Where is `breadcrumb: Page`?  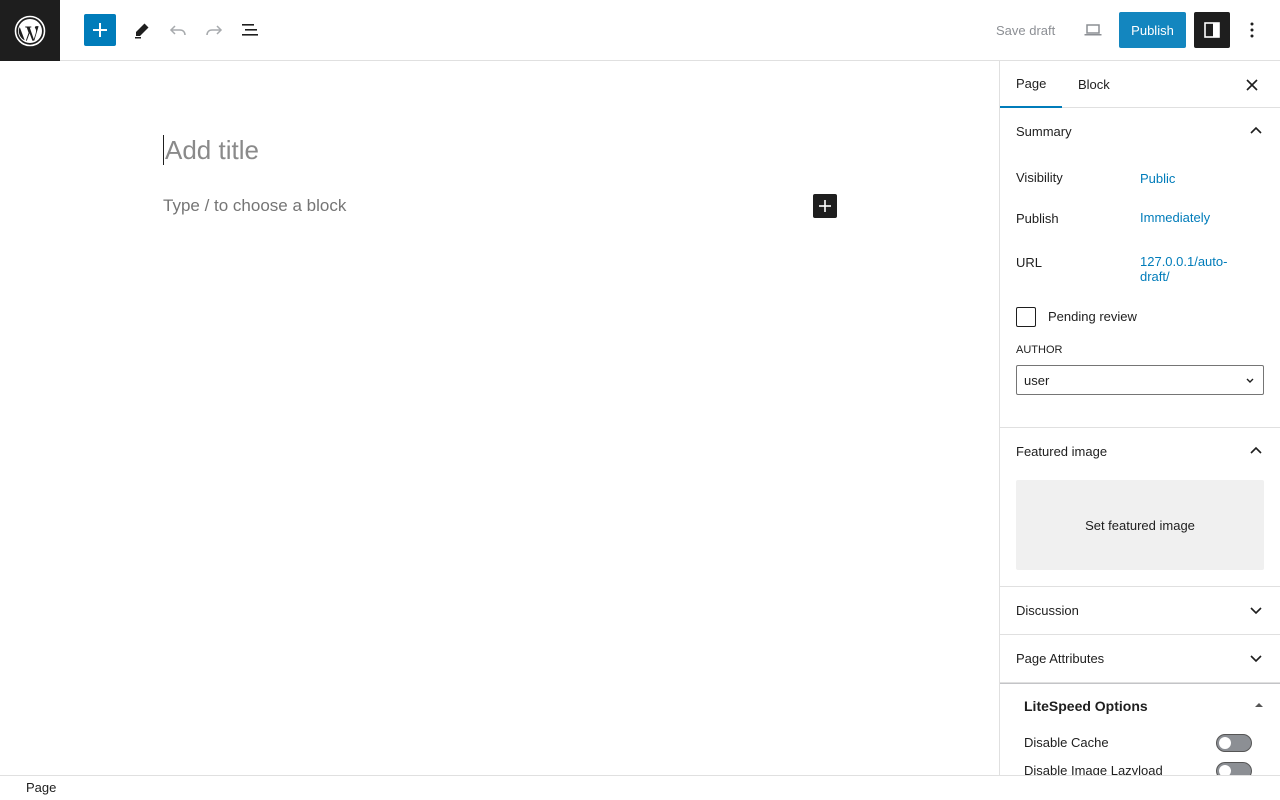
breadcrumb: Page is located at coordinates (41, 787).